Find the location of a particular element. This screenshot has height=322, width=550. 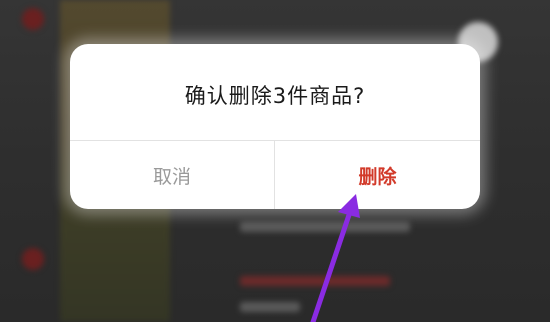

cancel-button: 取消 is located at coordinates (172, 175).